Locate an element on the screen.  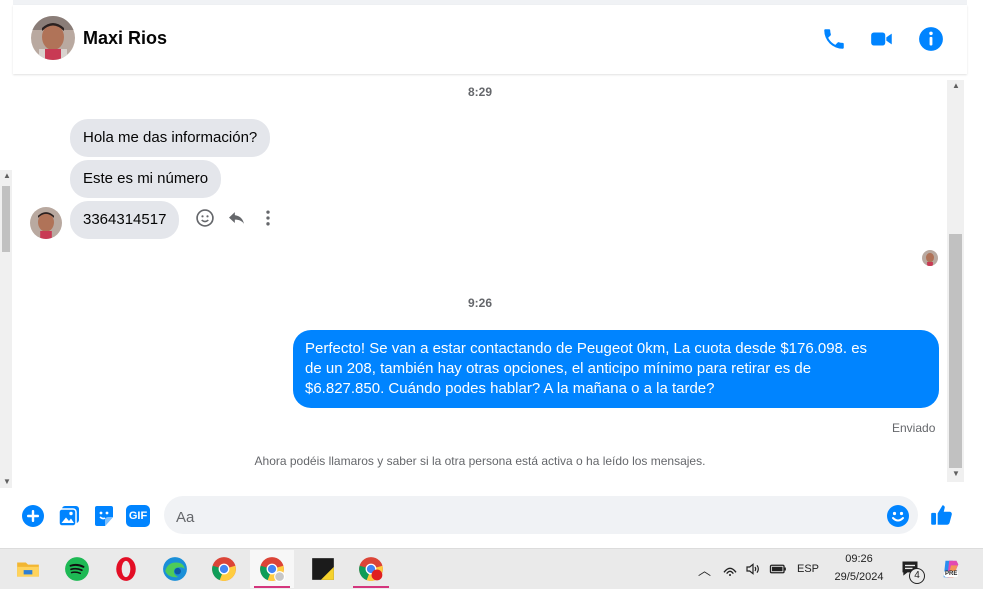
message-input-placeholder: Aa is located at coordinates (185, 517).